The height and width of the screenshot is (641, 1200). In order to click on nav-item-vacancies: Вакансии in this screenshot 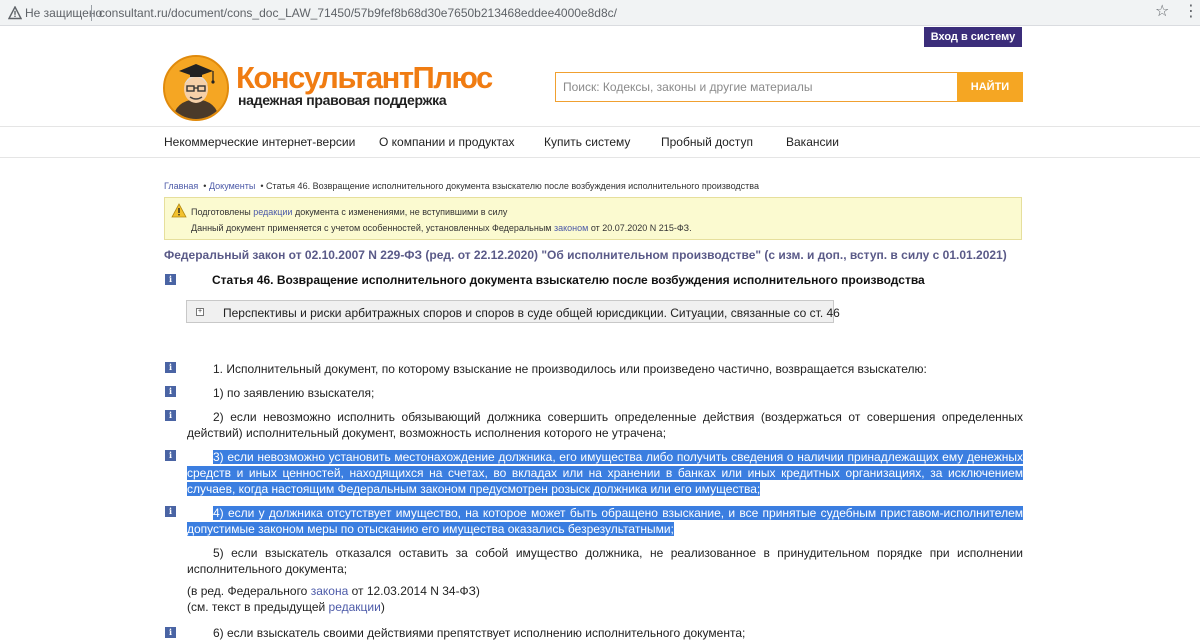, I will do `click(812, 142)`.